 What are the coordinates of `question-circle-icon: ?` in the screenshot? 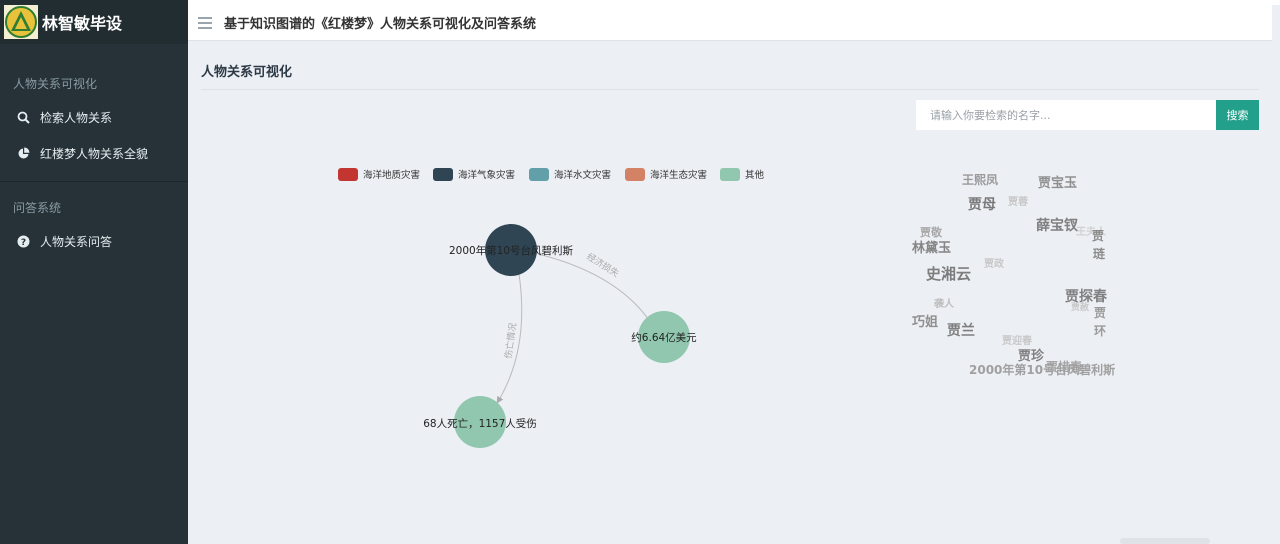 It's located at (23, 241).